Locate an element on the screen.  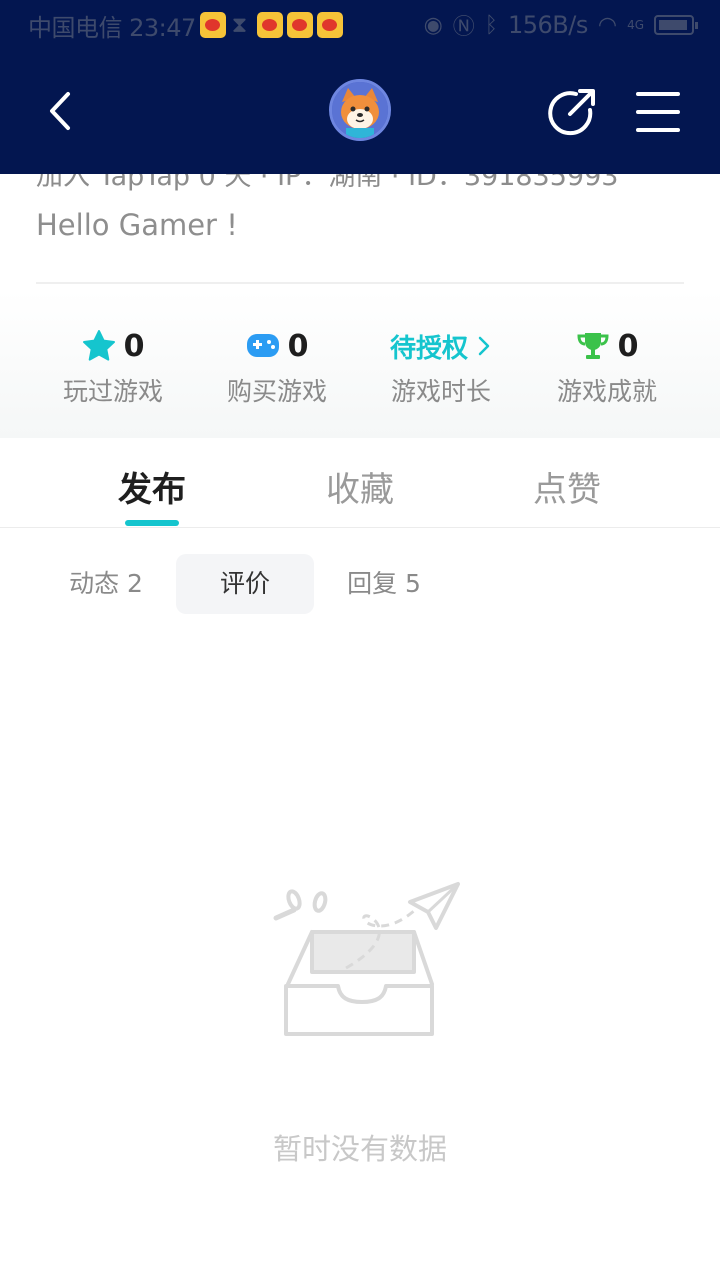
content-tabs: 发布 收藏 点赞 is located at coordinates (360, 484).